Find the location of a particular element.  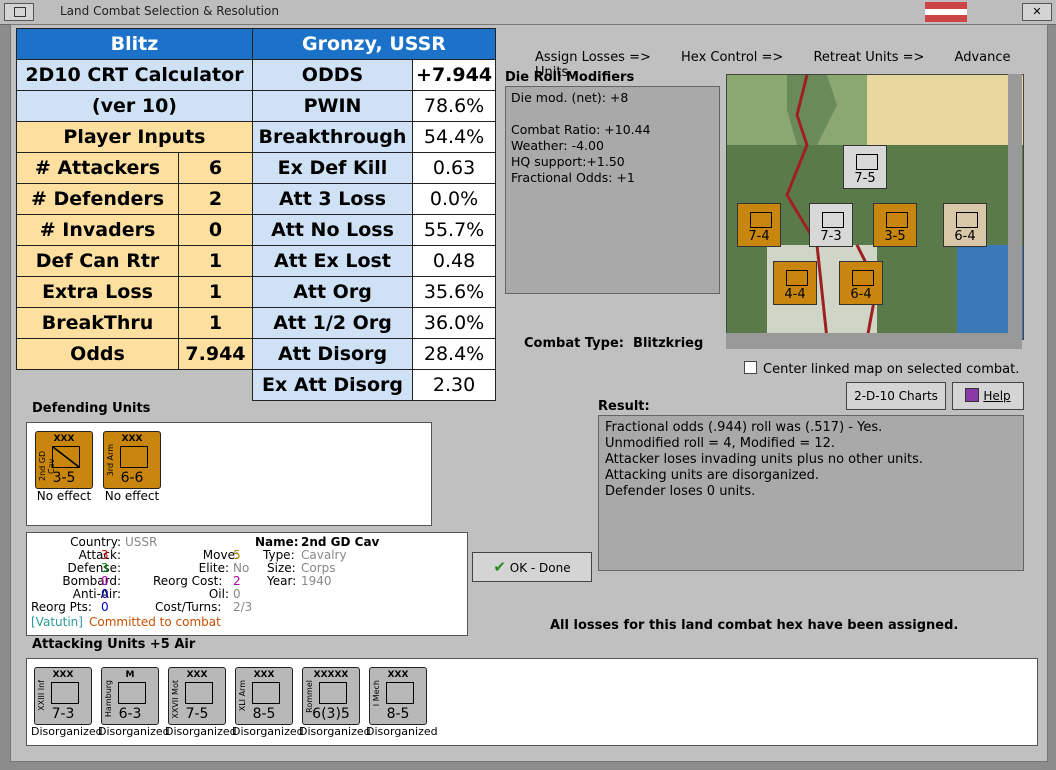

close-button: ✕ is located at coordinates (1037, 12).